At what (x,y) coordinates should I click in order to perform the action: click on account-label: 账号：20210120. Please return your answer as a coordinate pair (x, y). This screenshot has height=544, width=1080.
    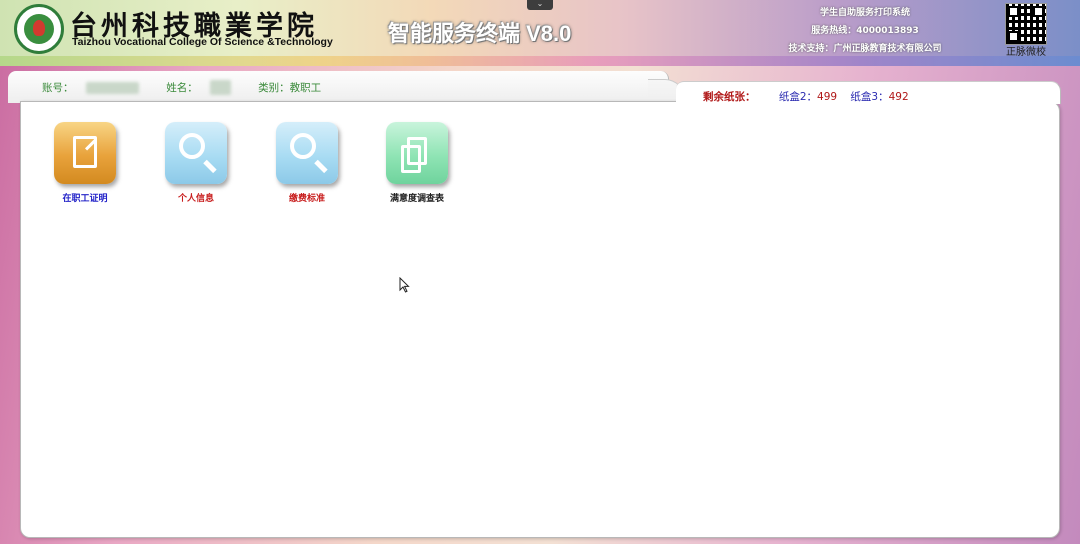
    Looking at the image, I should click on (96, 88).